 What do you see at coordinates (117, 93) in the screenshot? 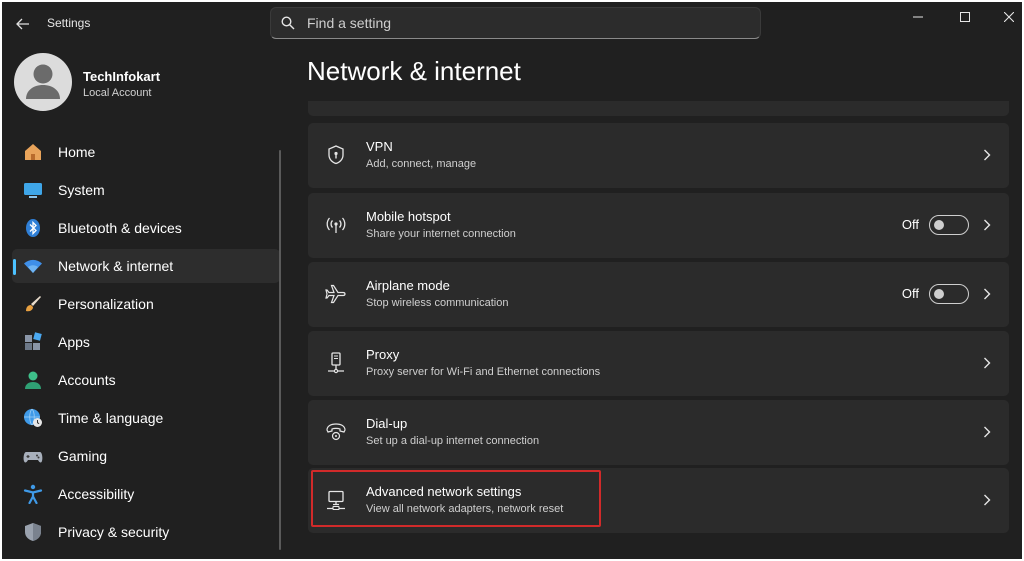
I see `account-type: Local Account` at bounding box center [117, 93].